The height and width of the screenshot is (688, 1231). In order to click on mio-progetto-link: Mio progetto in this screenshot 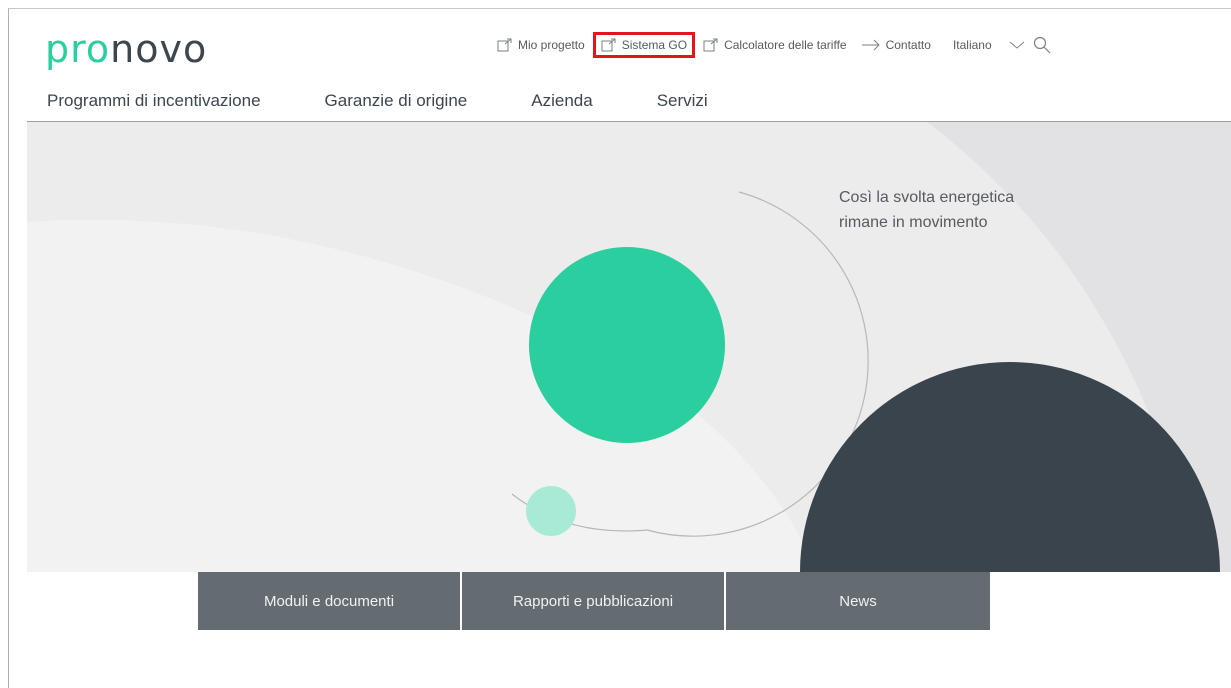, I will do `click(541, 45)`.